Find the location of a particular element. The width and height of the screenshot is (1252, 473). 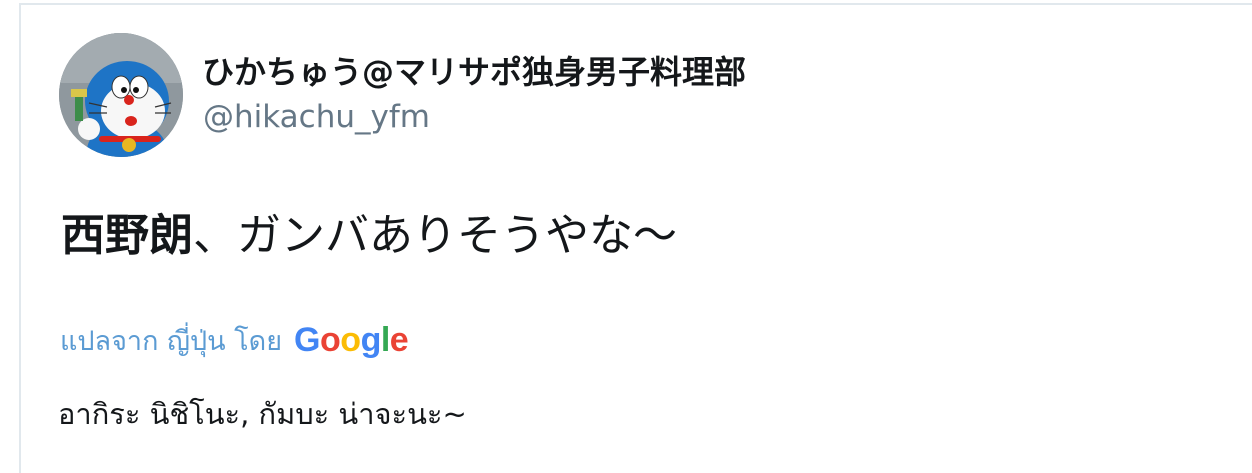

tweet-text-body: 、ガンバありそうやな〜 is located at coordinates (435, 235).